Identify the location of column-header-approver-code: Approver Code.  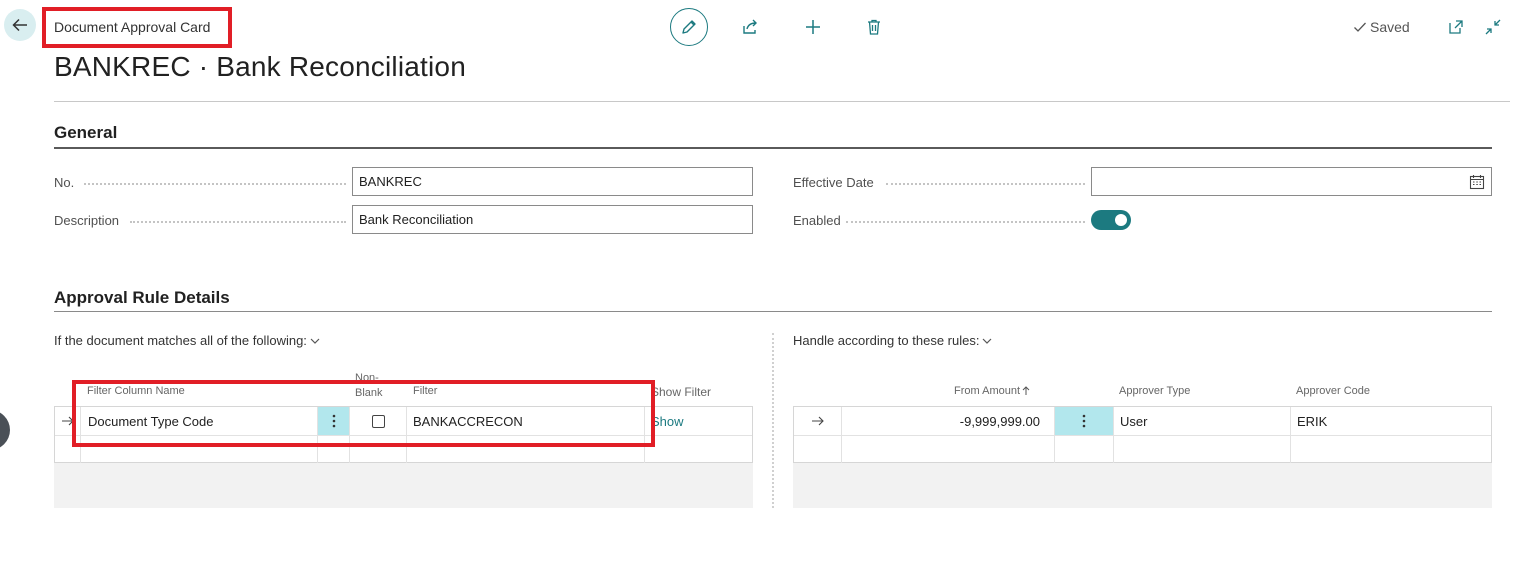
(1333, 391).